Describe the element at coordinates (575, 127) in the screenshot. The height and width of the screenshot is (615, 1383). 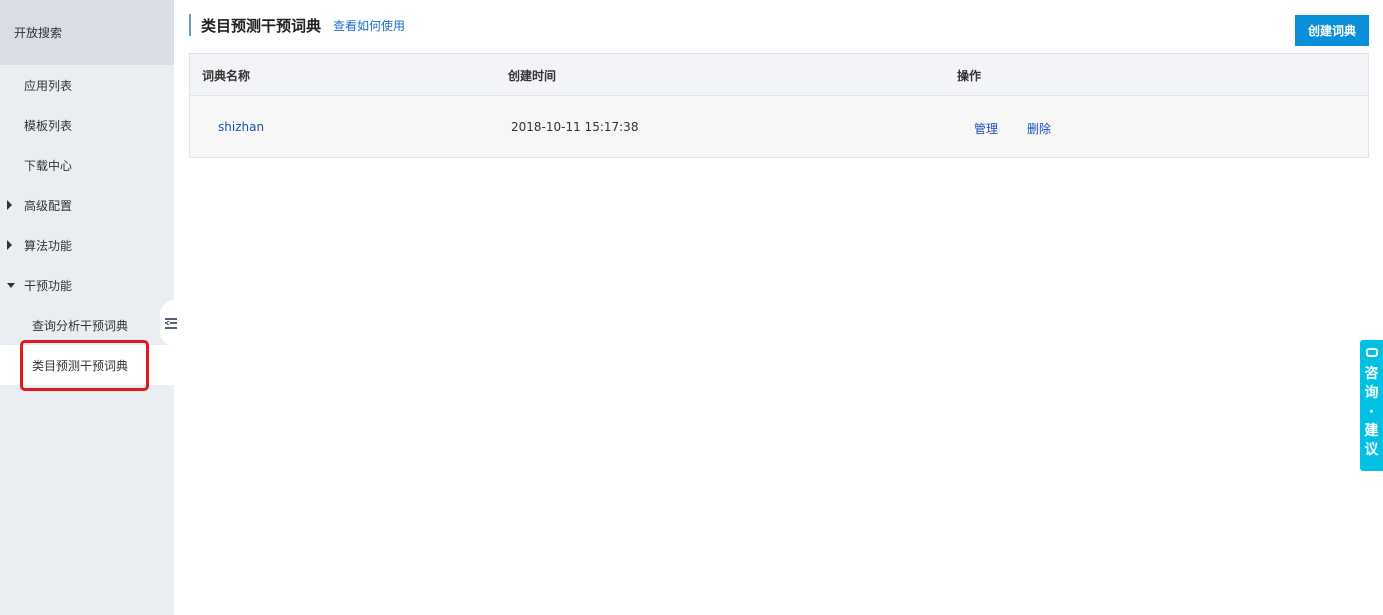
I see `created-time: 2018-10-11 15:17:38` at that location.